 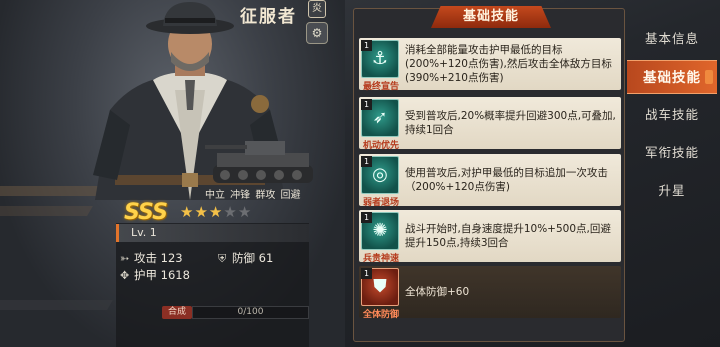 What do you see at coordinates (672, 77) in the screenshot?
I see `tab-basic-skills: 基础技能` at bounding box center [672, 77].